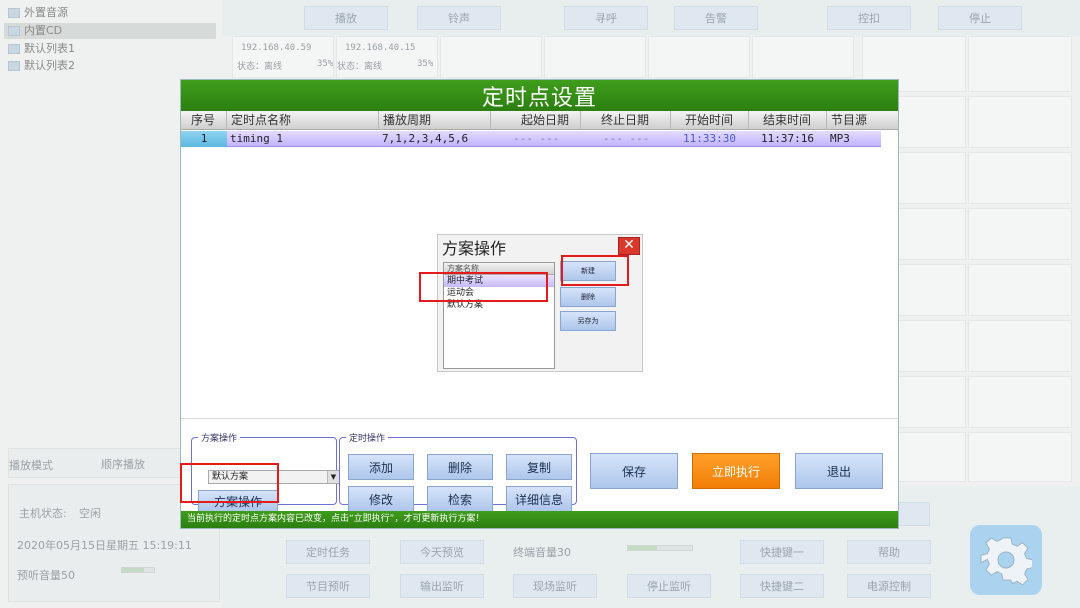 The image size is (1080, 608). What do you see at coordinates (606, 18) in the screenshot?
I see `paging-button: 寻呼` at bounding box center [606, 18].